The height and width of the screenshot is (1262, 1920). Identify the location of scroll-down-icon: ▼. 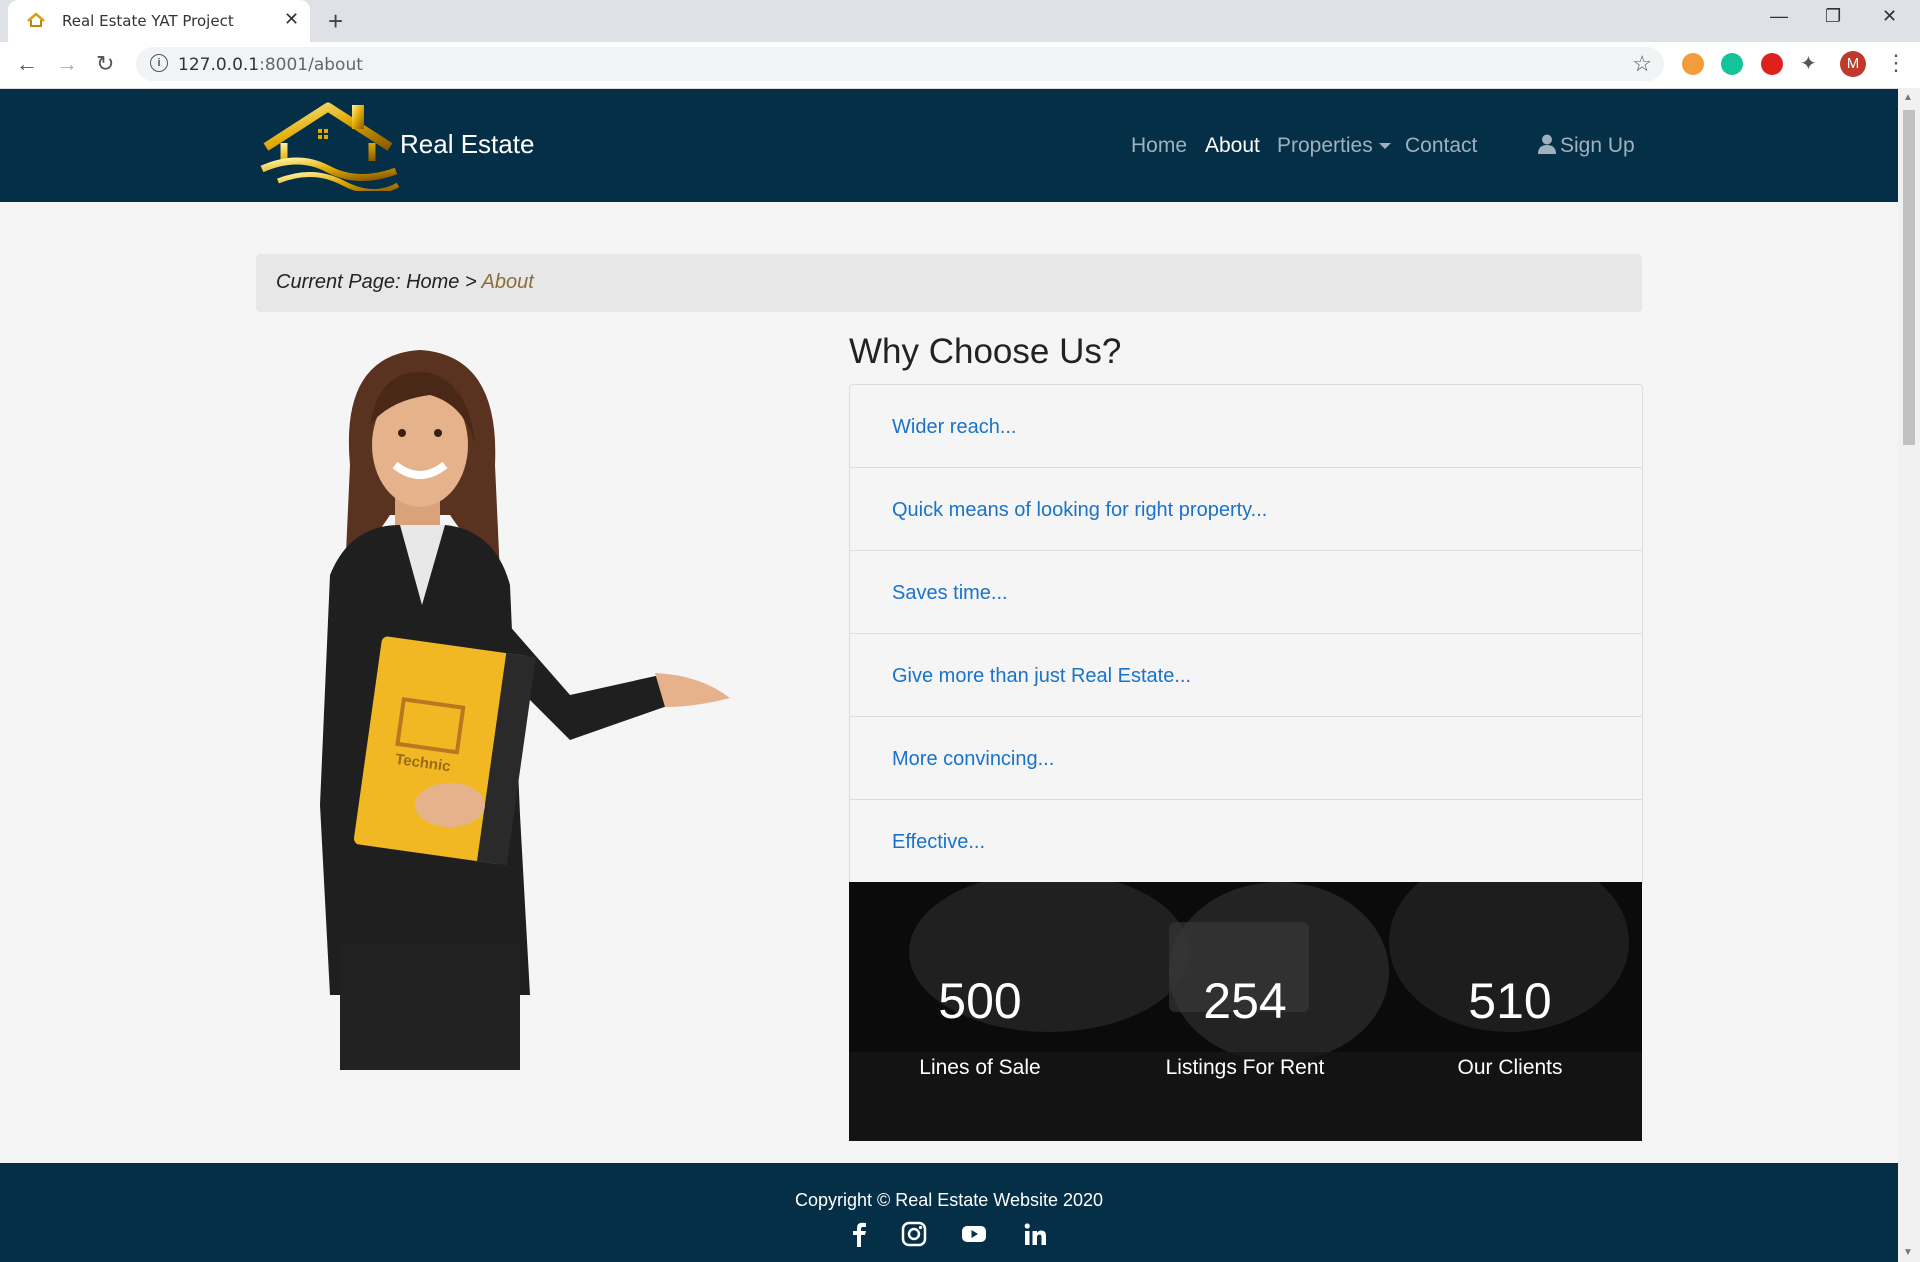
(1908, 1252).